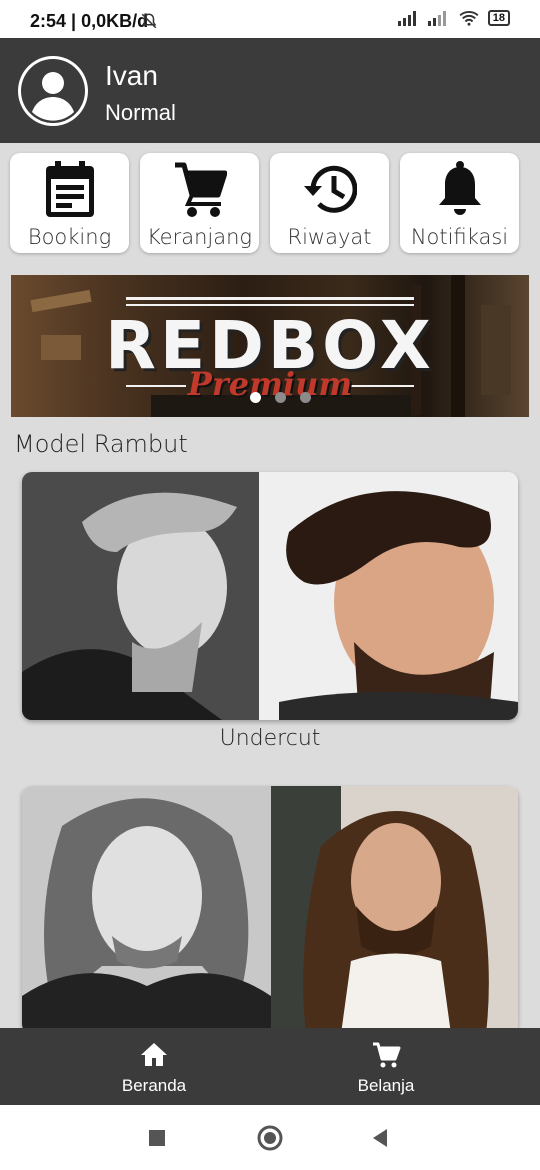 The height and width of the screenshot is (1170, 540). What do you see at coordinates (69, 237) in the screenshot?
I see `booking-label: Booking` at bounding box center [69, 237].